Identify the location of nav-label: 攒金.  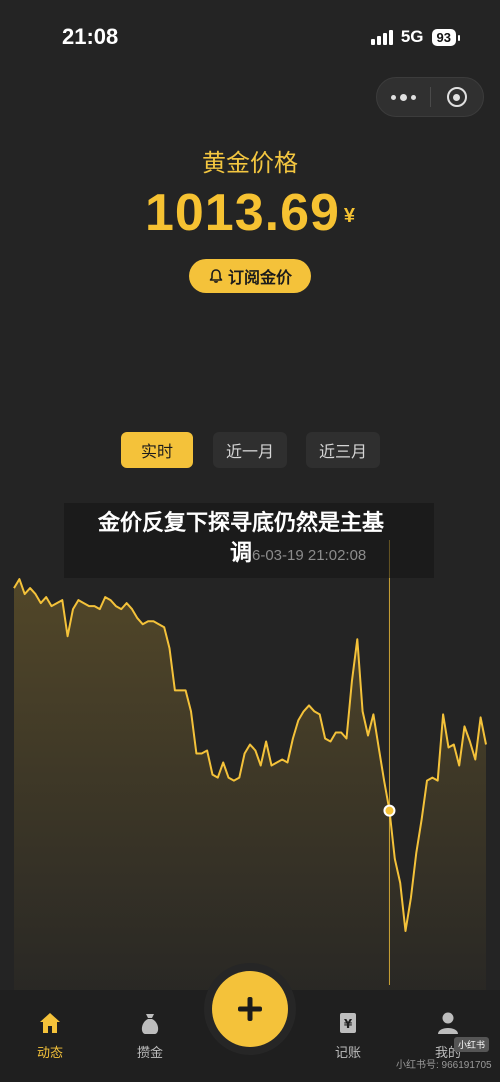
(149, 1053).